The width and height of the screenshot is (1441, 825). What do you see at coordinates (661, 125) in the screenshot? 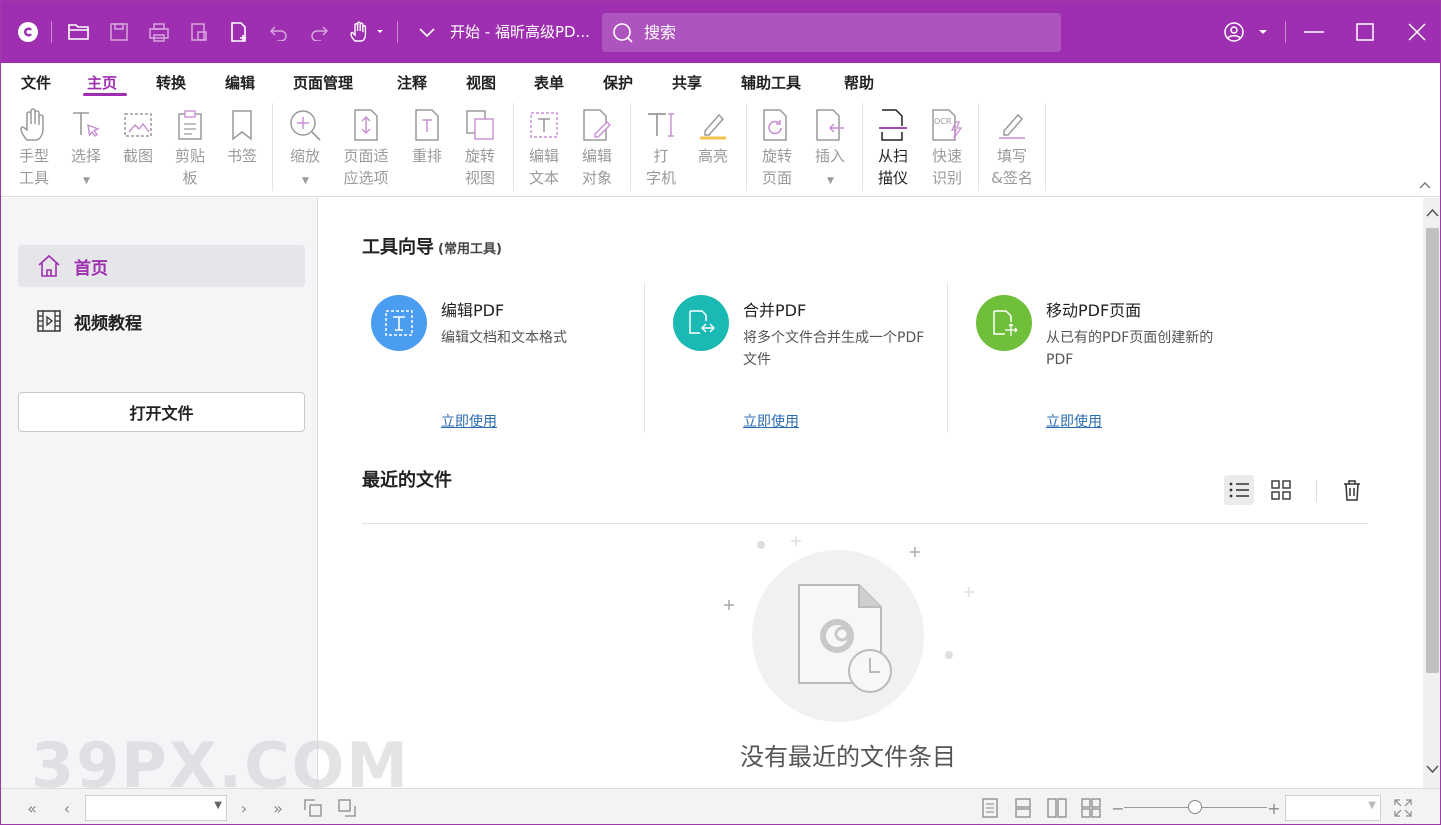
I see `typewriter-icon` at bounding box center [661, 125].